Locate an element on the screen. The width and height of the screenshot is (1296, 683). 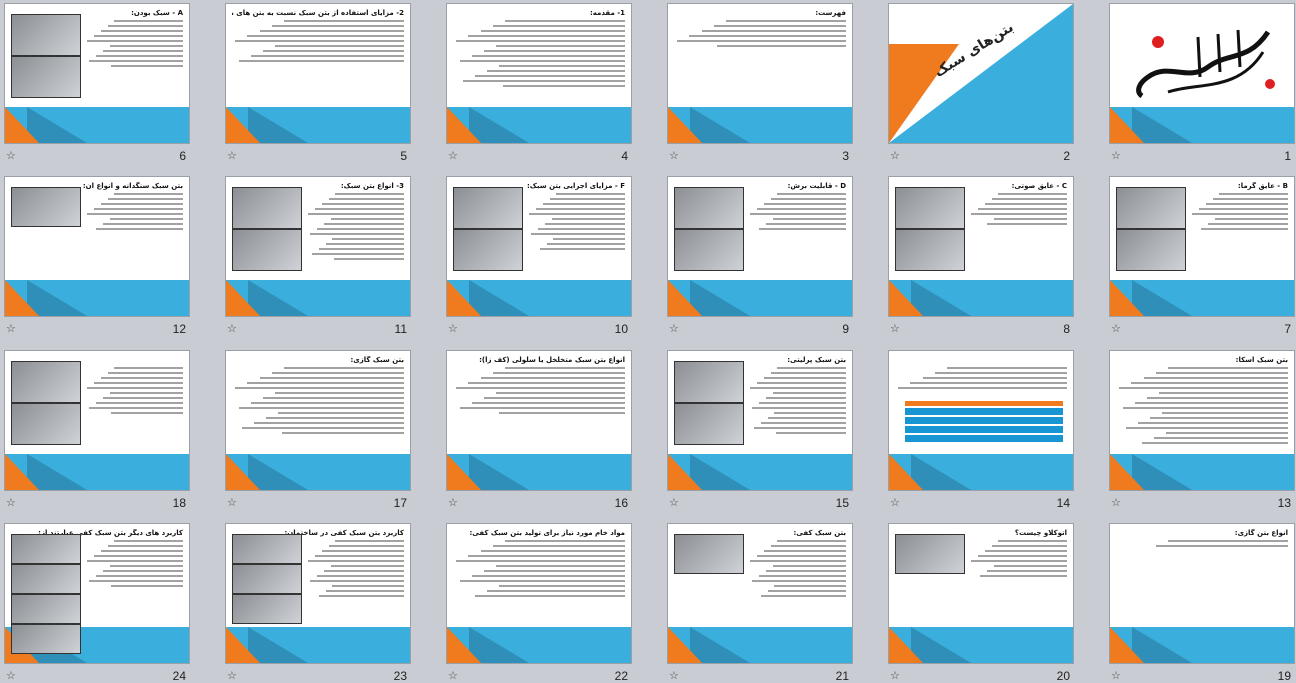
slide-preview: بتن سبک گازی: is located at coordinates (318, 420).